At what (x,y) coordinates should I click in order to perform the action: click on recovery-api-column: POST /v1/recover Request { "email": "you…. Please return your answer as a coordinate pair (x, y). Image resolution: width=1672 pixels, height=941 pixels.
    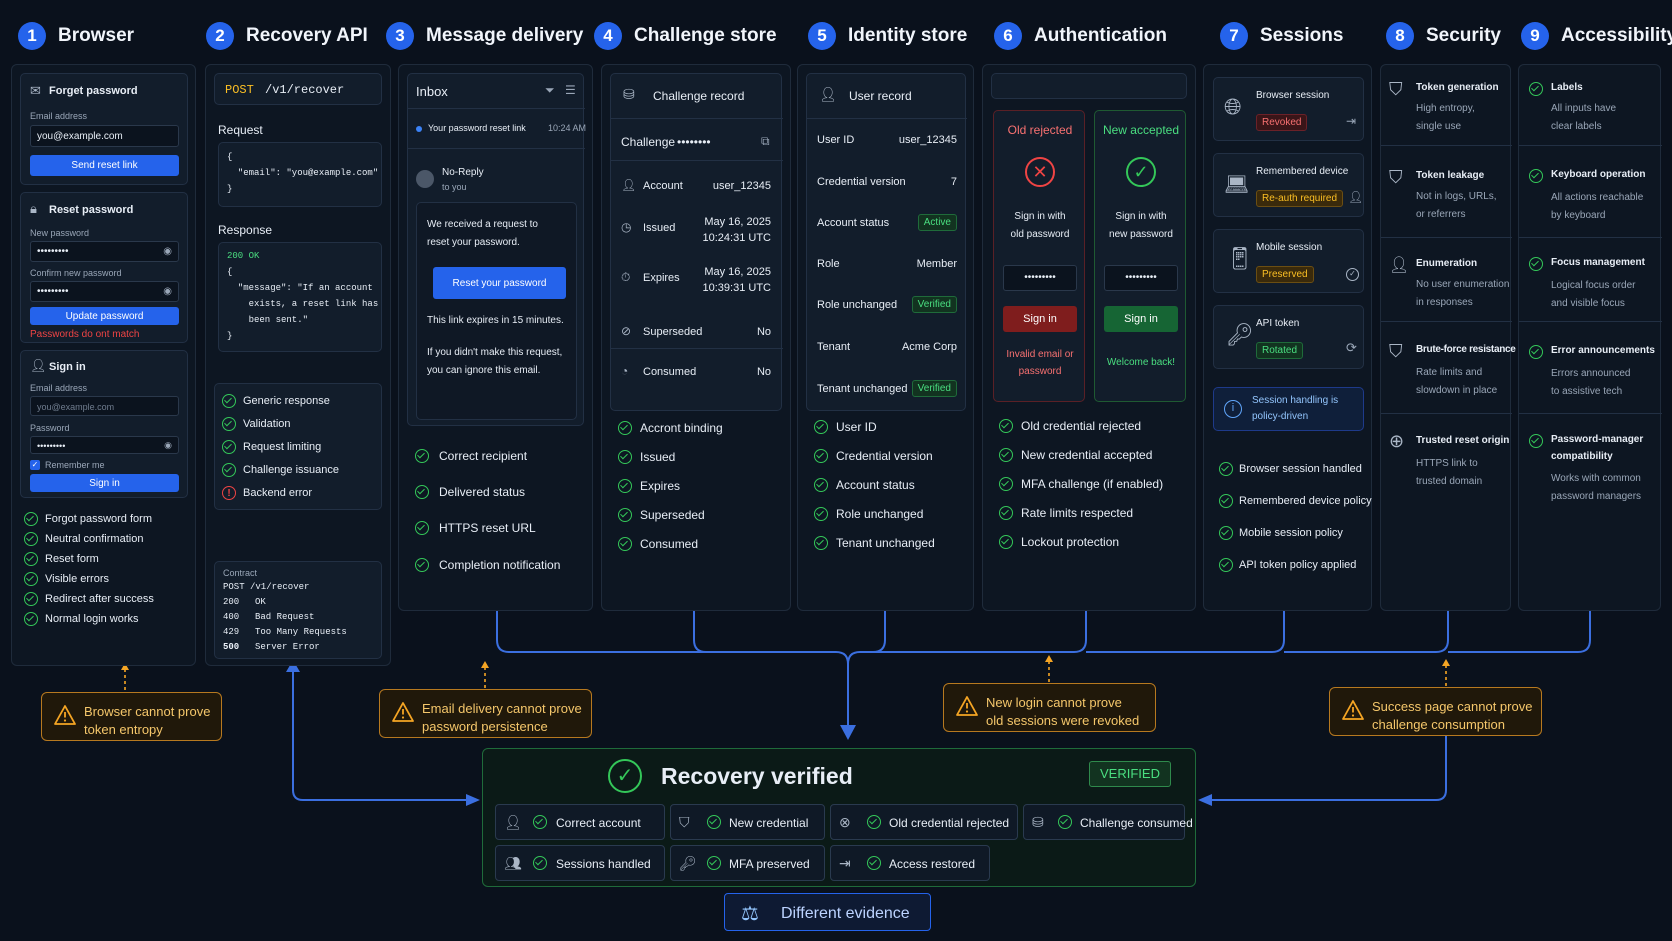
    Looking at the image, I should click on (298, 365).